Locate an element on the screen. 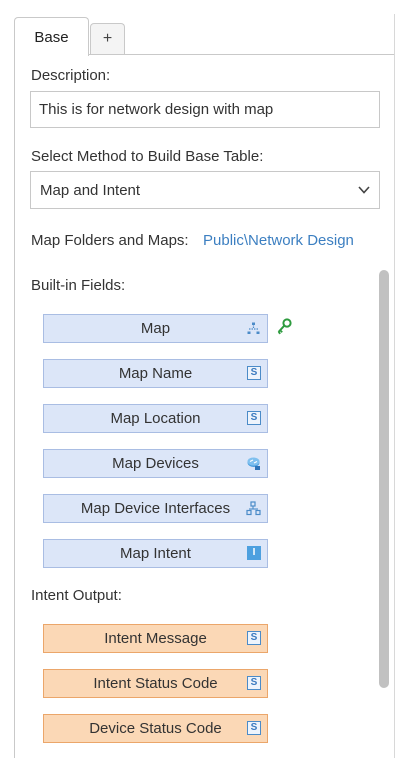 The width and height of the screenshot is (400, 758). interface-tree-icon is located at coordinates (253, 508).